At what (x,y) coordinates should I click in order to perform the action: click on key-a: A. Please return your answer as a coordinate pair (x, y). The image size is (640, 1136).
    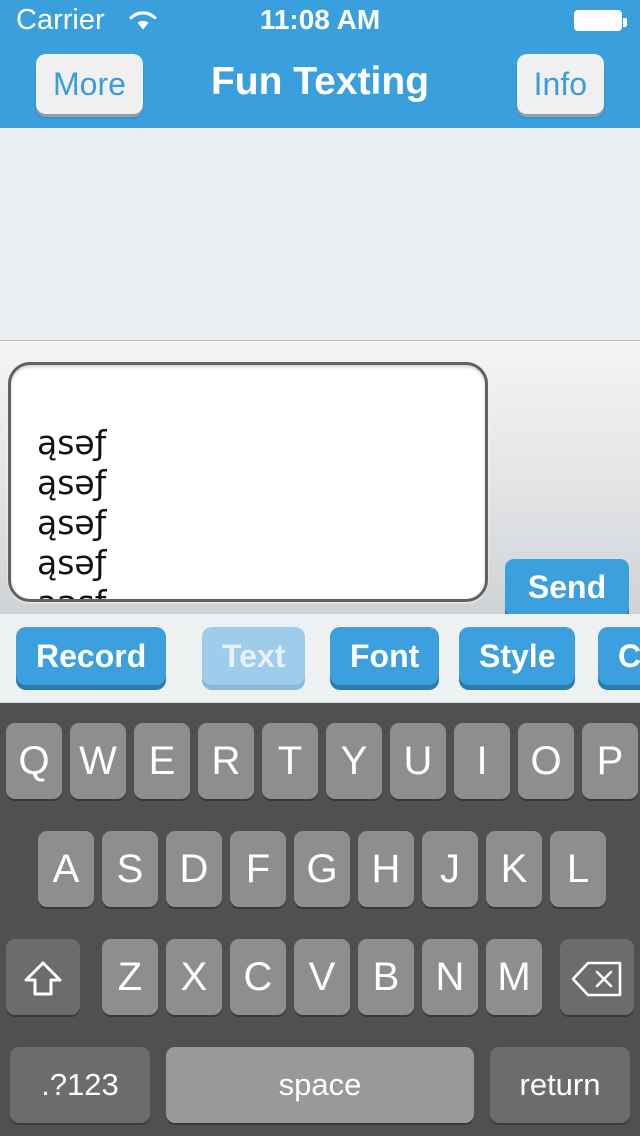
    Looking at the image, I should click on (66, 869).